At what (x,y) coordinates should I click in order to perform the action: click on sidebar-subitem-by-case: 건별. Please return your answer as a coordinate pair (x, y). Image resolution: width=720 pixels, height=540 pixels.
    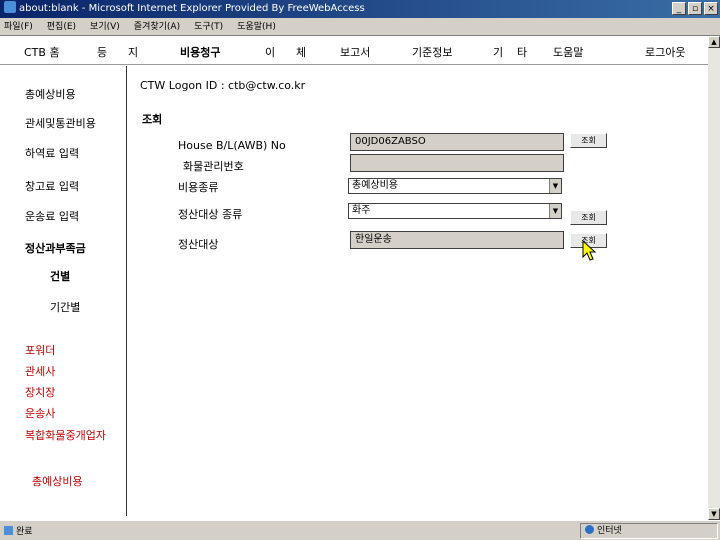
    Looking at the image, I should click on (60, 276).